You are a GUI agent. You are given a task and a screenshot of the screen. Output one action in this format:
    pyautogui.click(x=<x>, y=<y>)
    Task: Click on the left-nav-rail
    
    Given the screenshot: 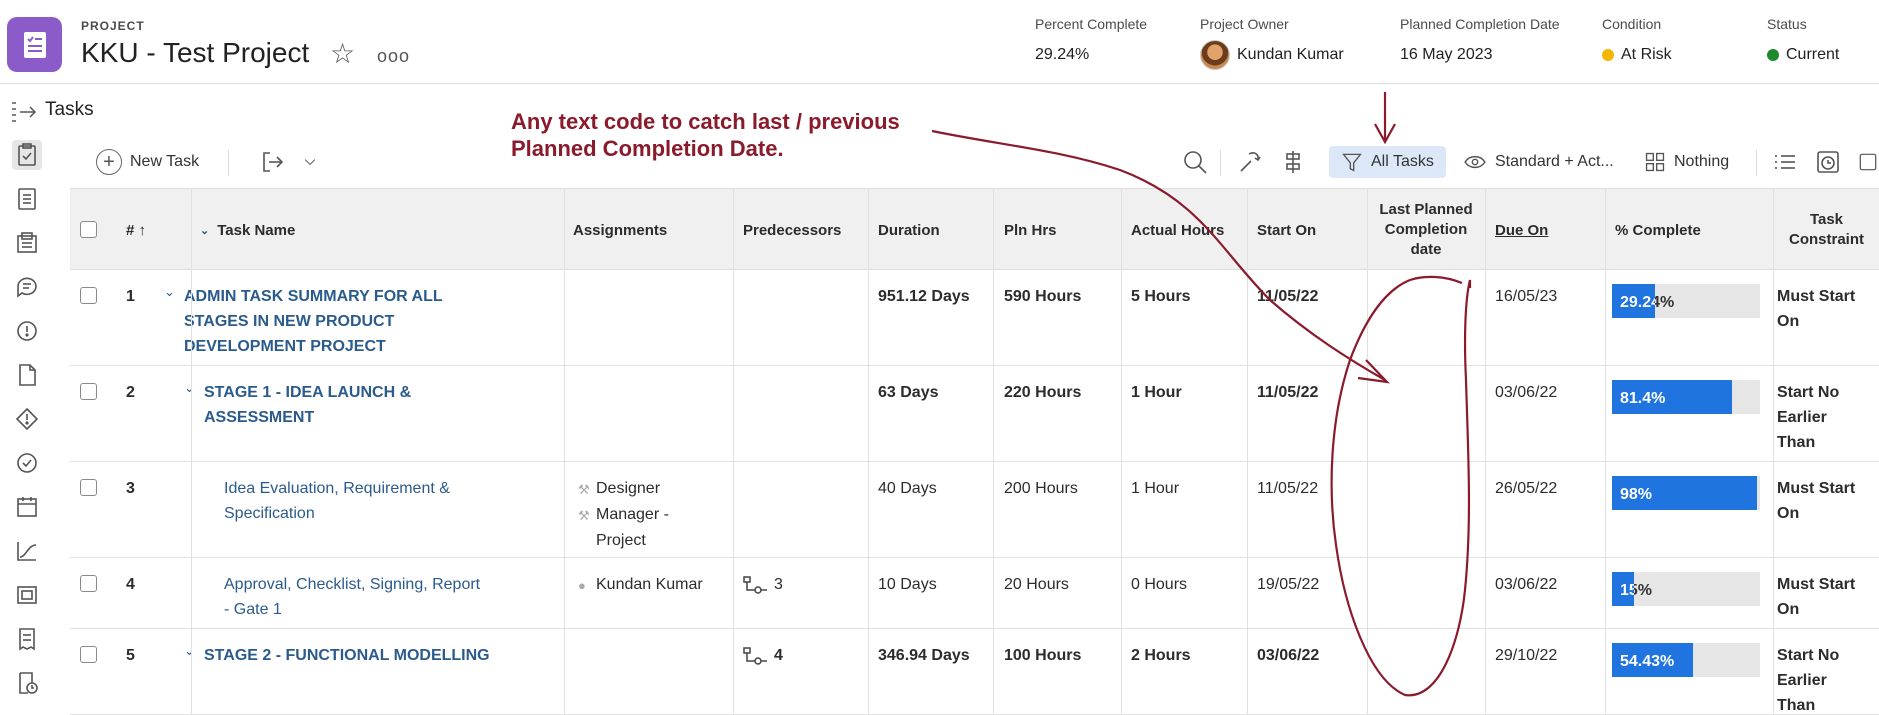 What is the action you would take?
    pyautogui.click(x=27, y=425)
    